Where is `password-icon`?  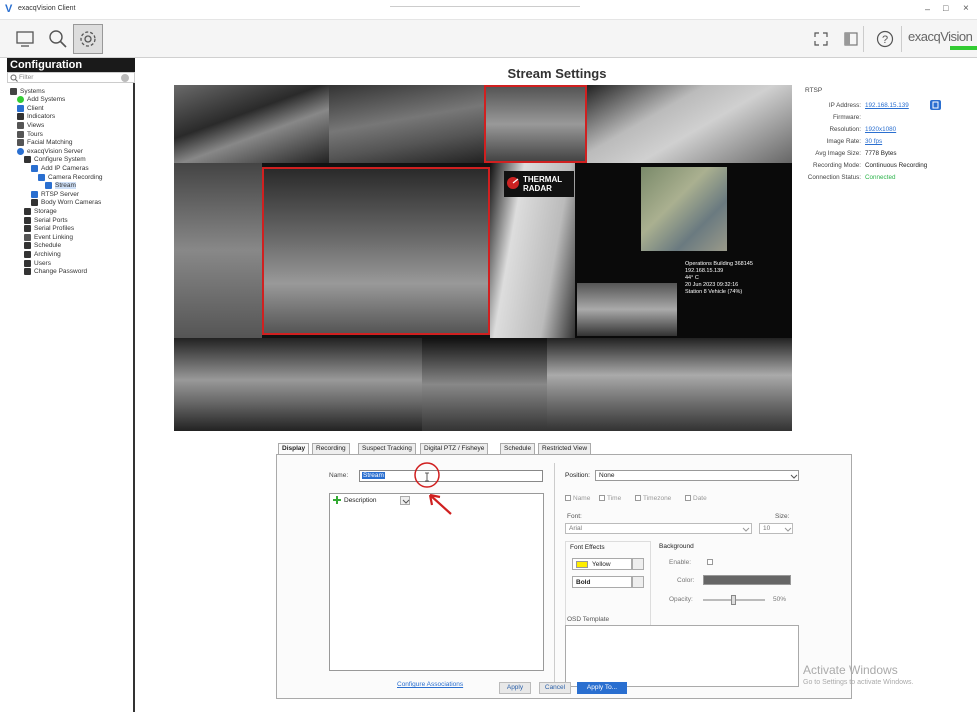 password-icon is located at coordinates (27, 272).